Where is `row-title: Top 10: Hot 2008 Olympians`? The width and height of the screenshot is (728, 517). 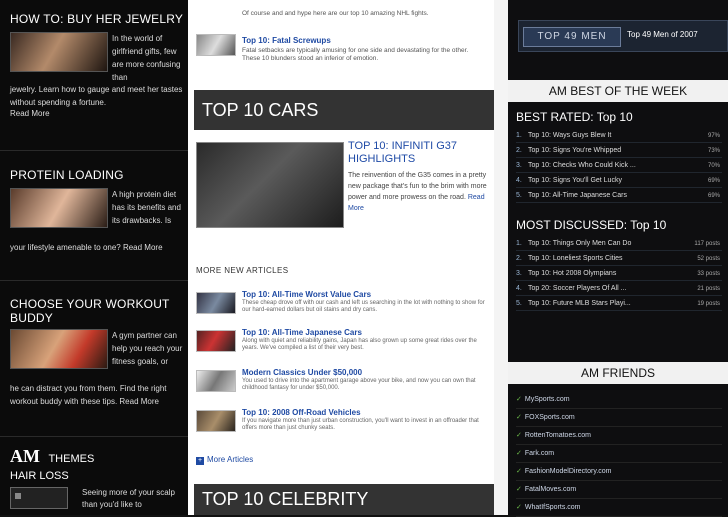 row-title: Top 10: Hot 2008 Olympians is located at coordinates (572, 273).